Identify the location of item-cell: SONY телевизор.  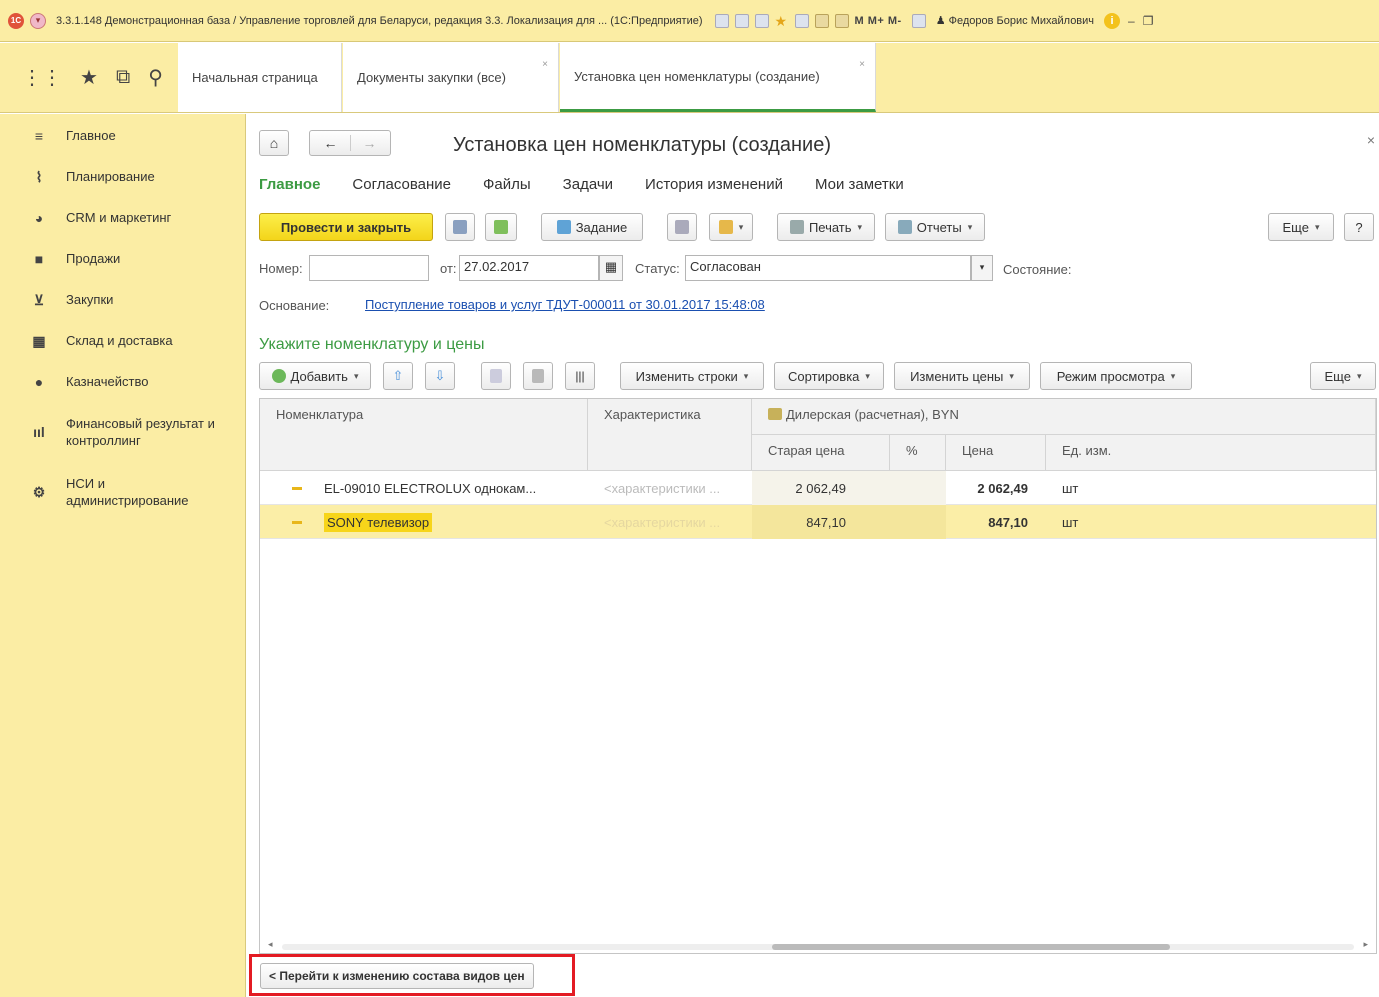
(424, 522).